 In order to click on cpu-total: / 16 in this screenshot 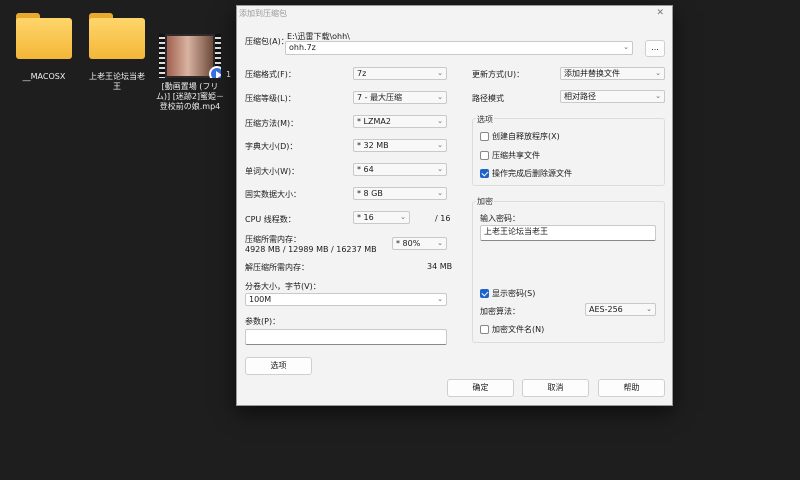, I will do `click(443, 218)`.